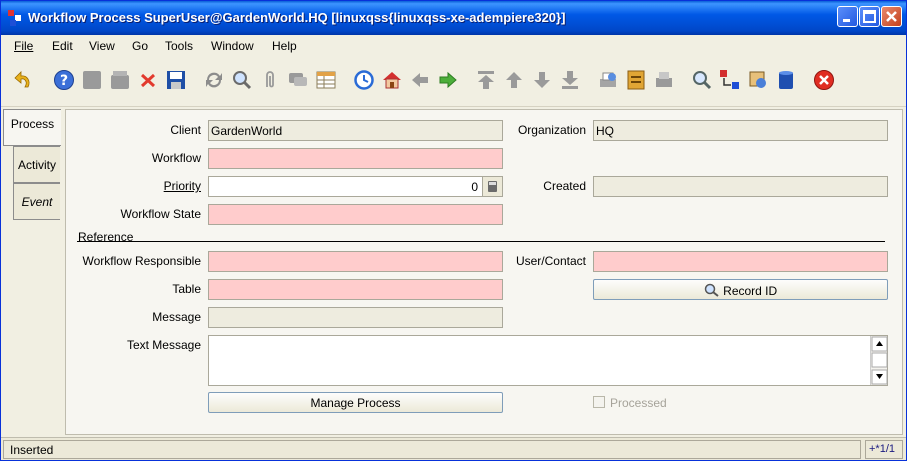 The image size is (907, 461). I want to click on workflow-responsible-field, so click(355, 261).